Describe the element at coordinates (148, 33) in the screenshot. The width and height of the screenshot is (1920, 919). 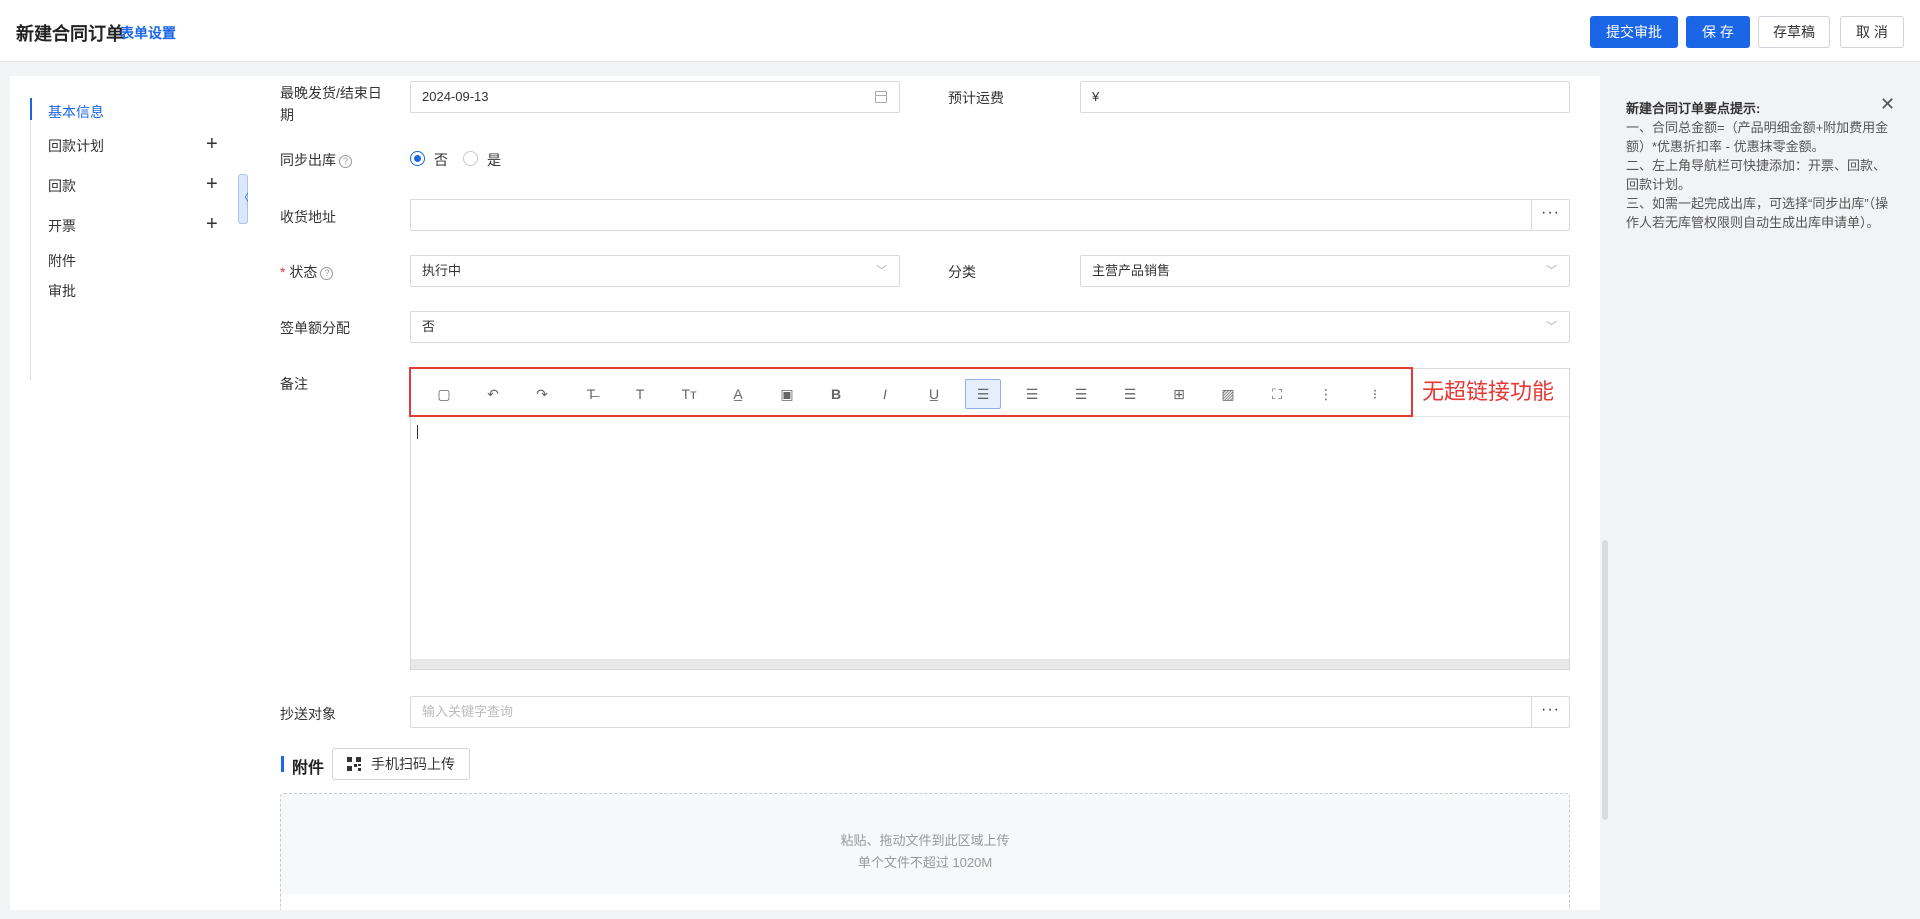
I see `form-settings-link: 表单设置` at that location.